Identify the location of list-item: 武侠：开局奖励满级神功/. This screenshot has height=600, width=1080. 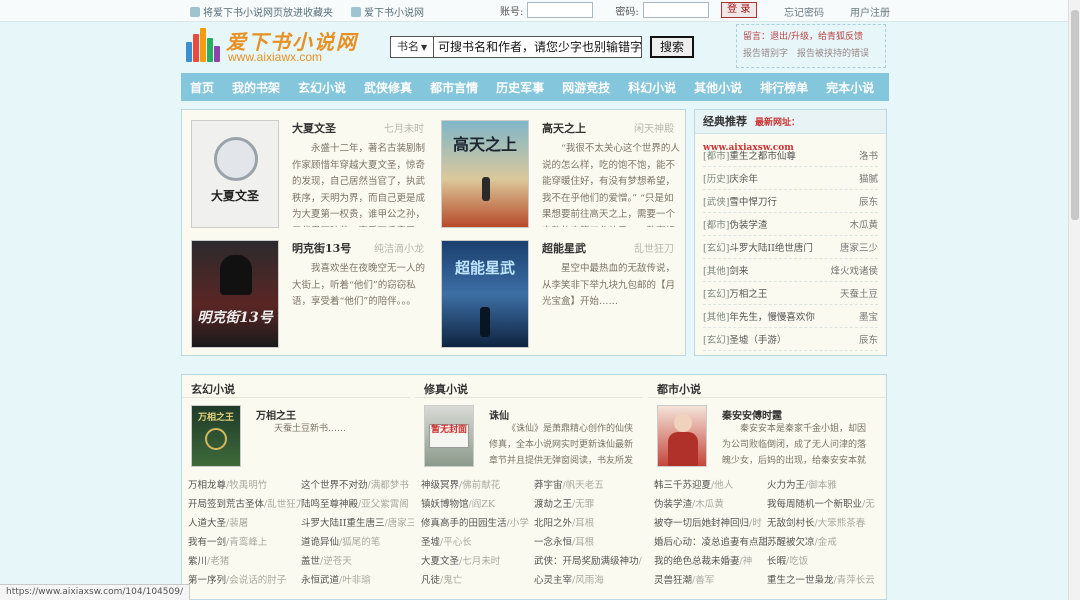
(590, 562).